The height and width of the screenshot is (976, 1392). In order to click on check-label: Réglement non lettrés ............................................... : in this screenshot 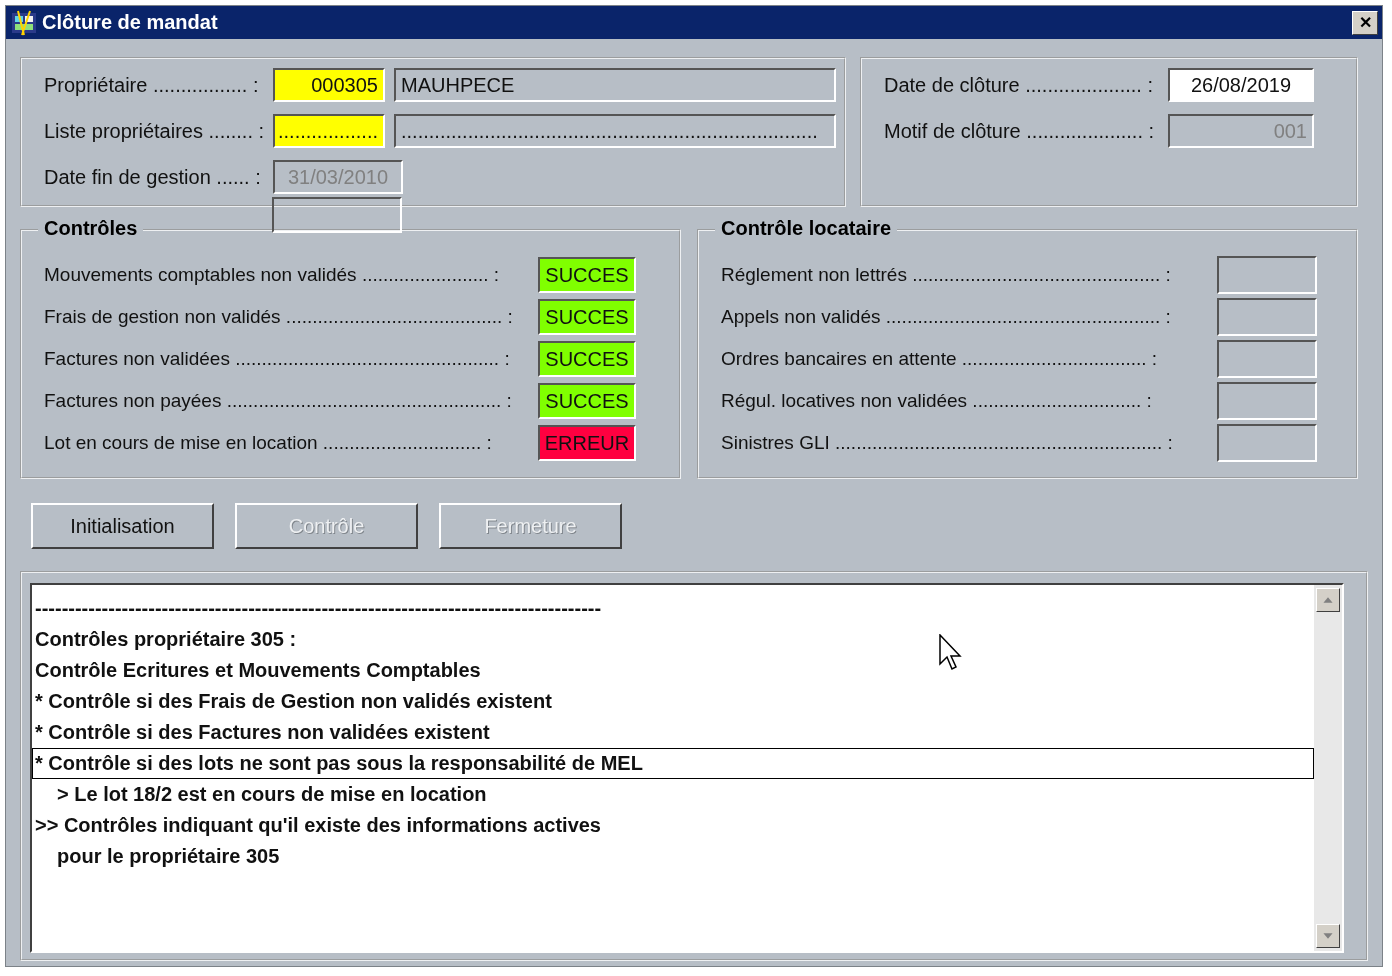, I will do `click(946, 275)`.